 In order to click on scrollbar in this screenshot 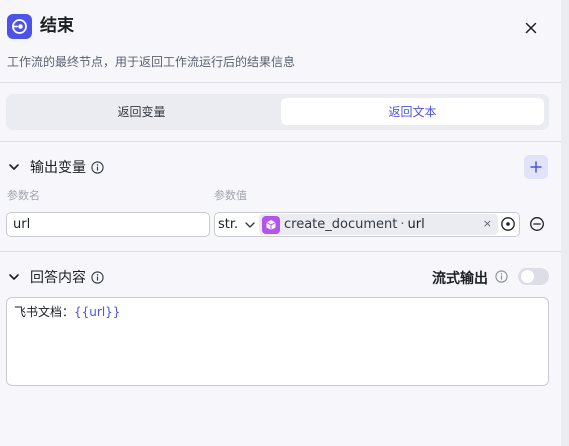, I will do `click(565, 223)`.